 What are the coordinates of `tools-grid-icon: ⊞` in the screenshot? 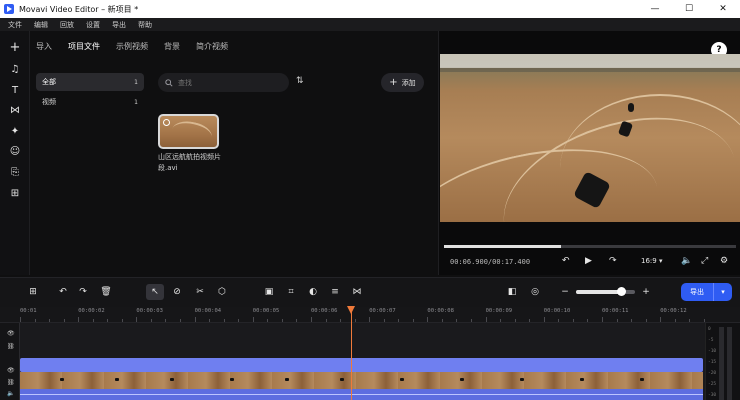 It's located at (15, 193).